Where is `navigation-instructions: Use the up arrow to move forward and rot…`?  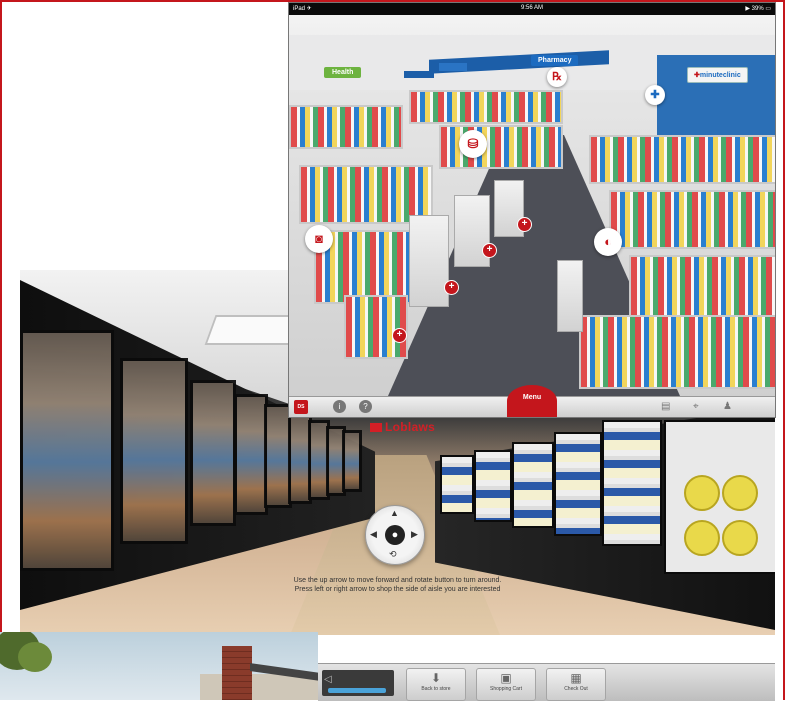
navigation-instructions: Use the up arrow to move forward and rot… is located at coordinates (397, 585).